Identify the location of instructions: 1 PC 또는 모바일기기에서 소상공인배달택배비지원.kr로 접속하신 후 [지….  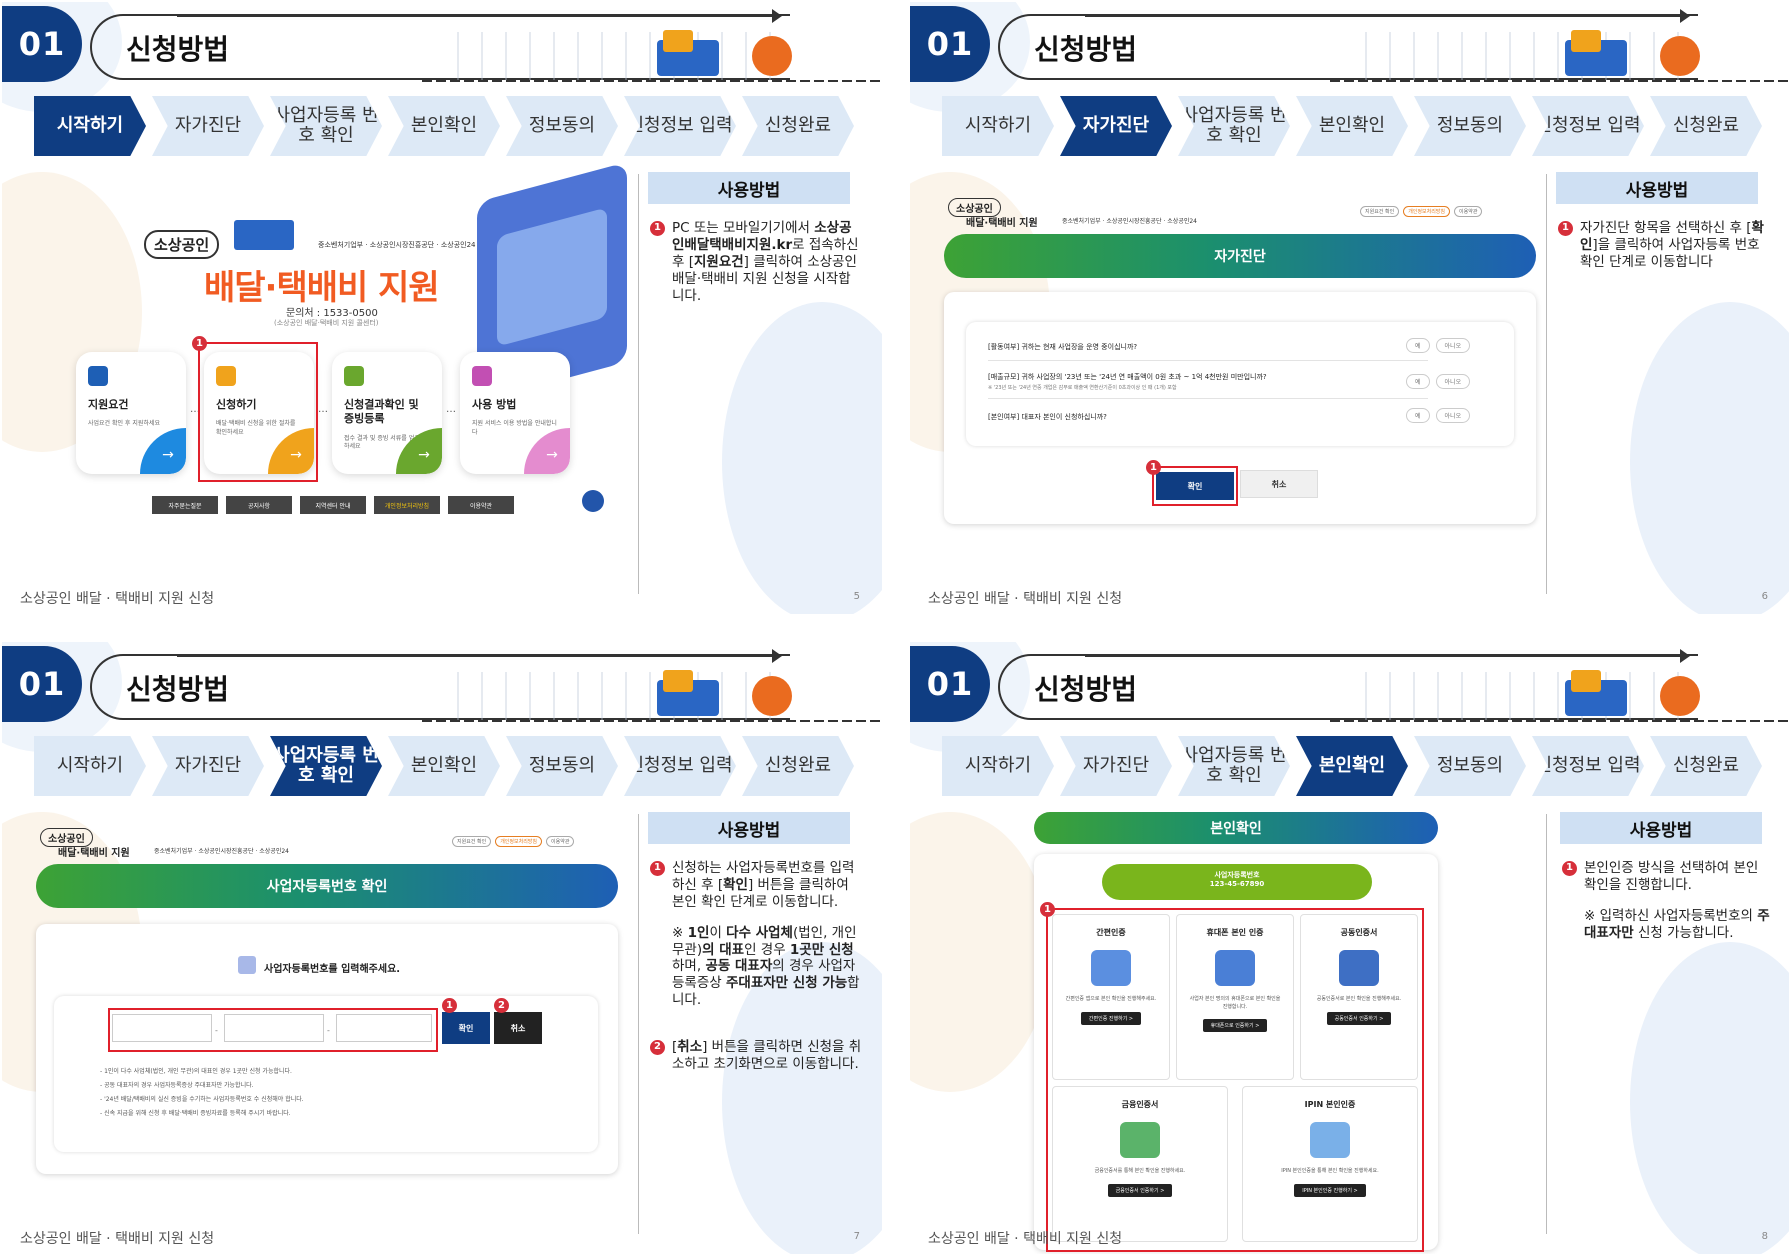
(756, 269).